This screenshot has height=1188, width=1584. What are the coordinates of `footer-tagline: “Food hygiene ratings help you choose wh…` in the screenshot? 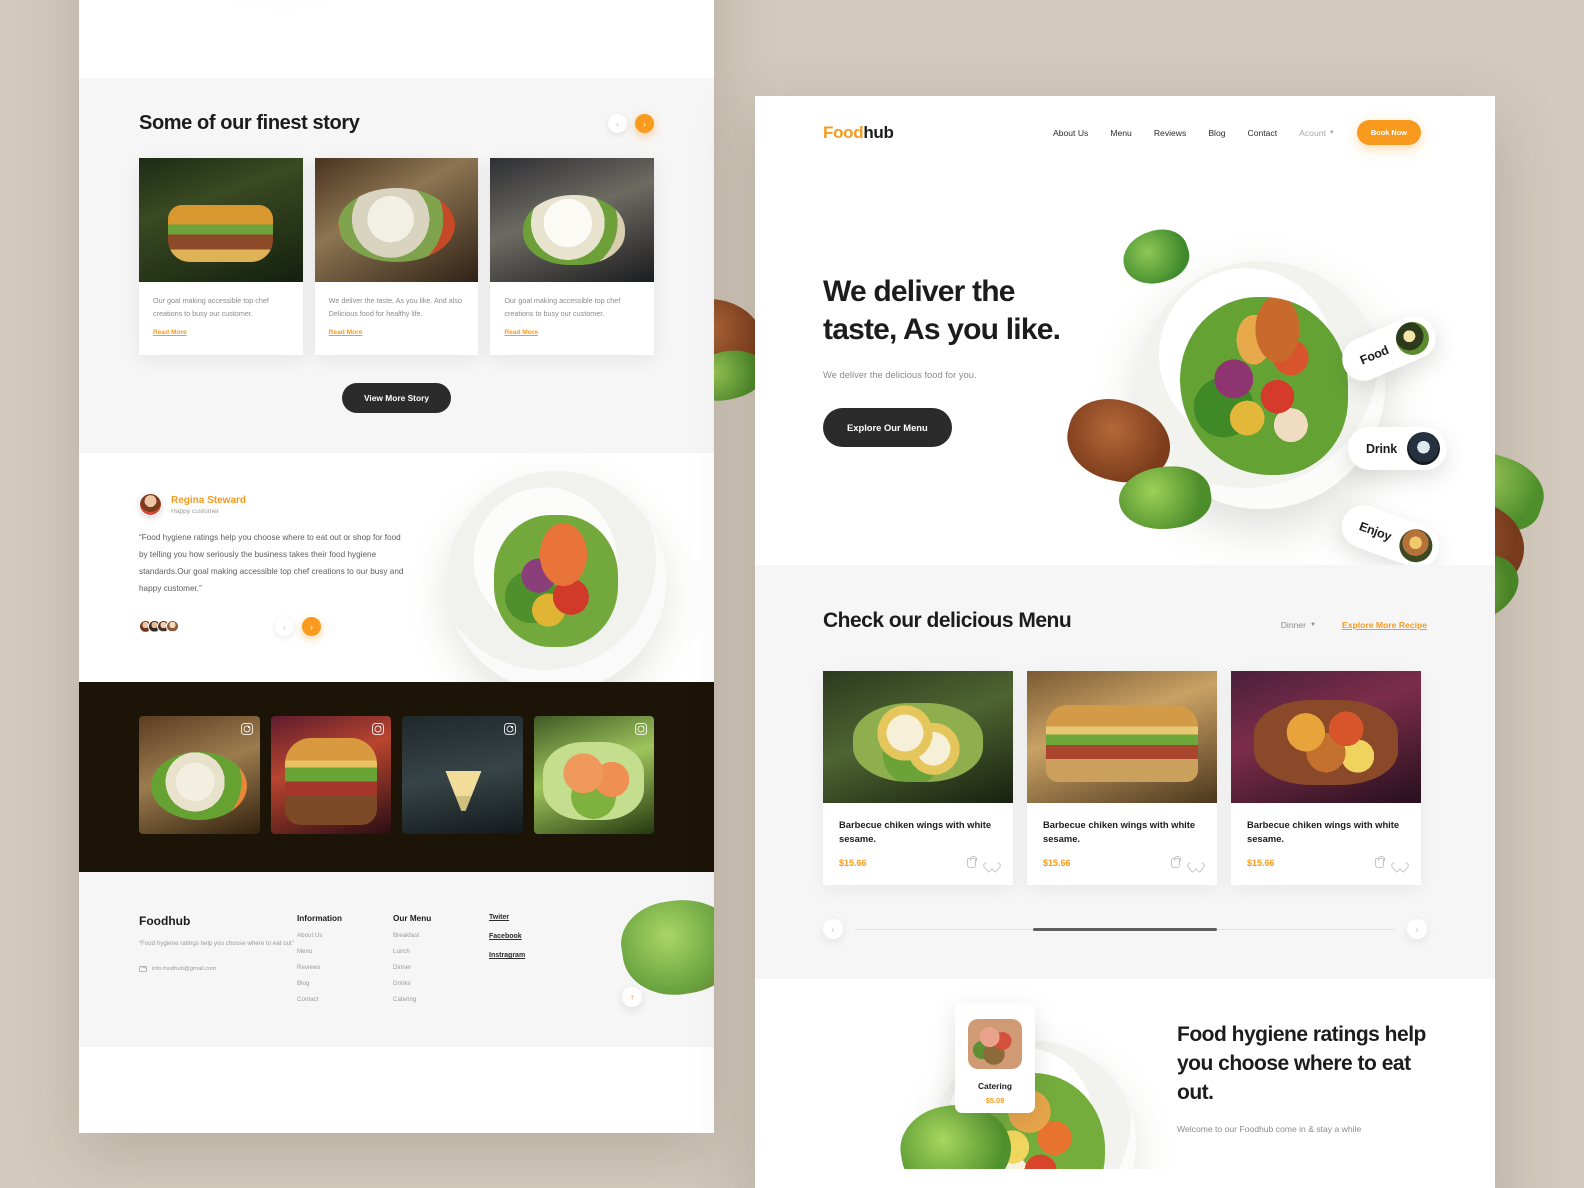 It's located at (216, 944).